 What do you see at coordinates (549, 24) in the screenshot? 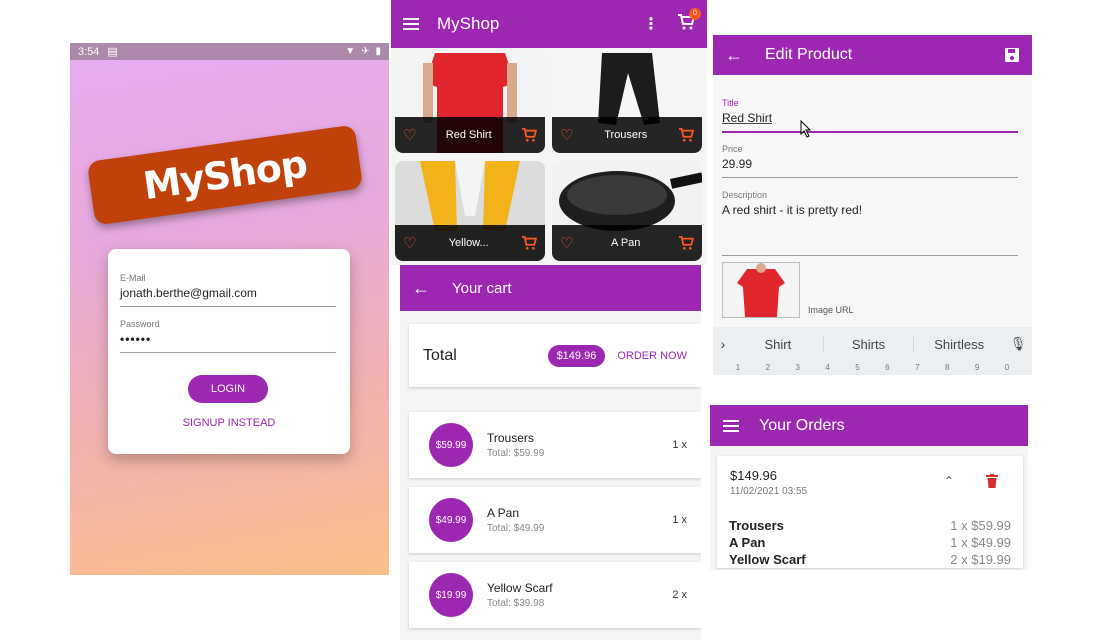
I see `overview-app-bar: MyShop ⋮ 0` at bounding box center [549, 24].